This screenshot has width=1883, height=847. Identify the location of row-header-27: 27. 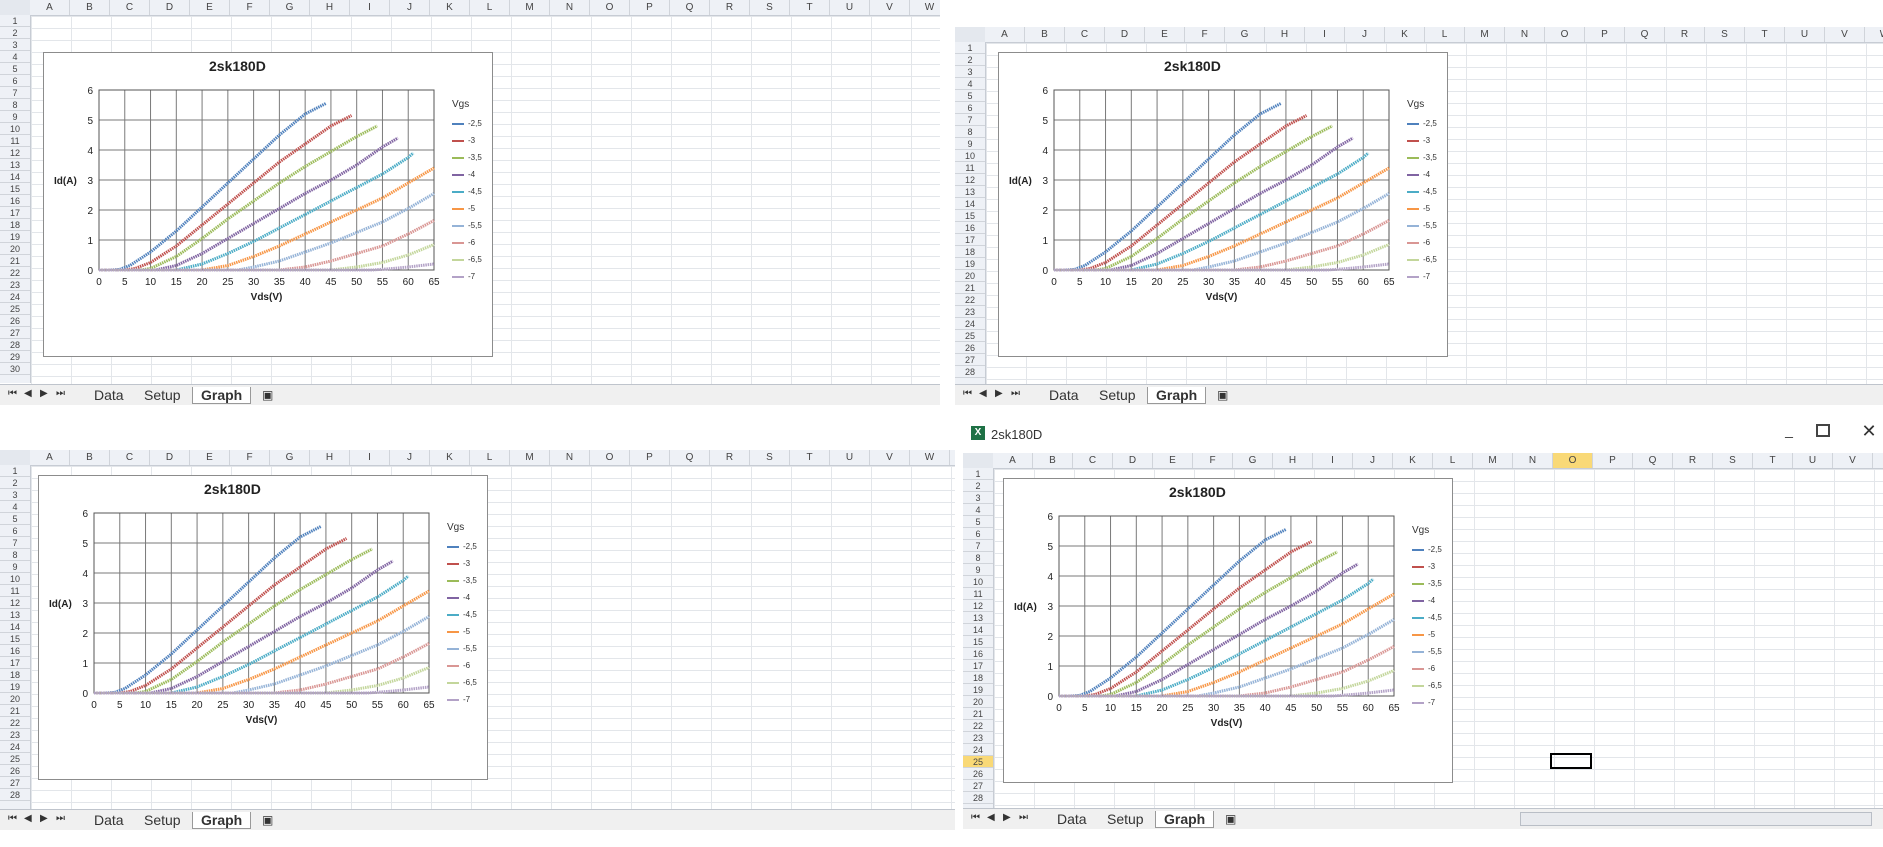
(978, 786).